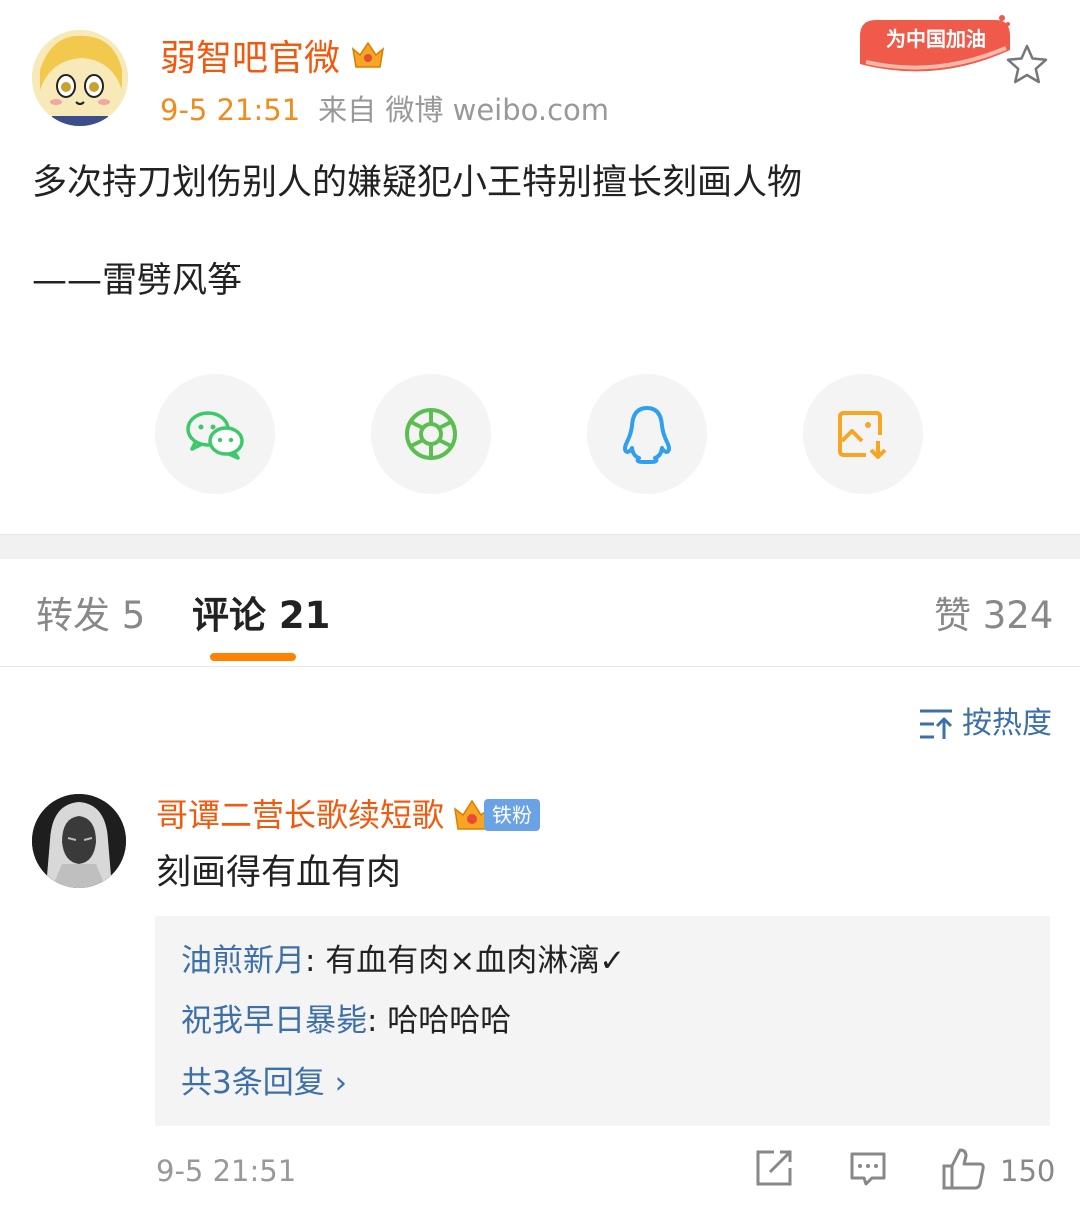 Image resolution: width=1080 pixels, height=1206 pixels. I want to click on fan-badge: 铁粉, so click(496, 815).